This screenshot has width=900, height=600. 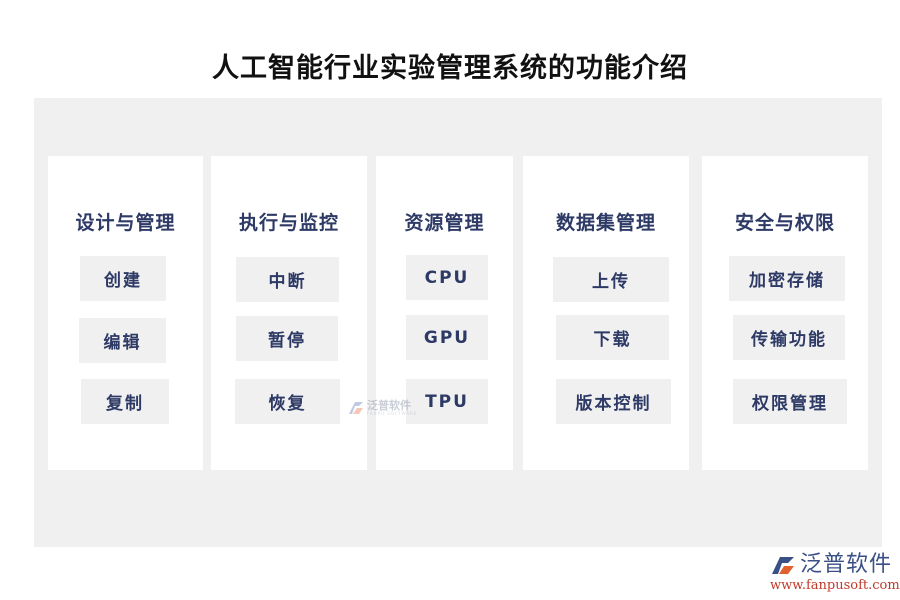 What do you see at coordinates (392, 413) in the screenshot?
I see `watermark-sub: FANPU SOFTWARE` at bounding box center [392, 413].